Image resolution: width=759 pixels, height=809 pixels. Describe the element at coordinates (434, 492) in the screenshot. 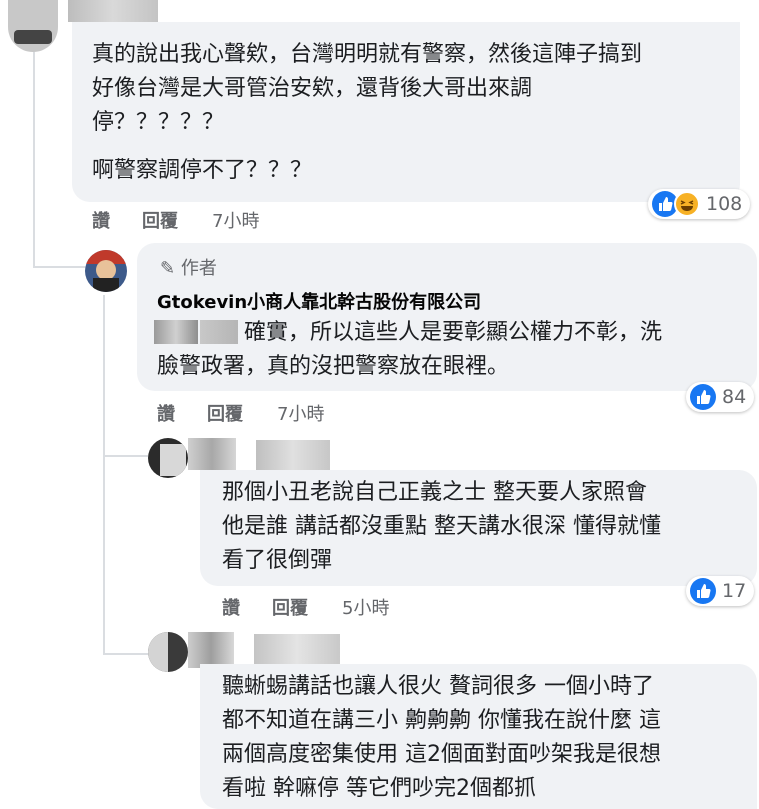

I see `comment-text-line: 那個小丑老說自己正義之士 整天要人家照會` at that location.